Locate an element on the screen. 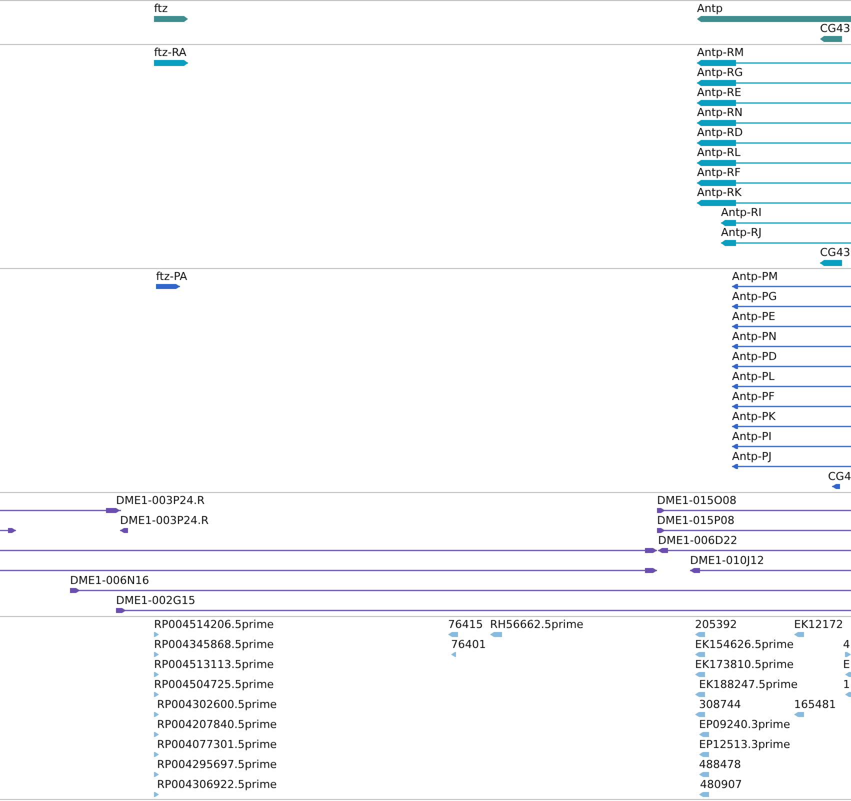 This screenshot has height=801, width=851. feature-label: Antp-RJ is located at coordinates (741, 232).